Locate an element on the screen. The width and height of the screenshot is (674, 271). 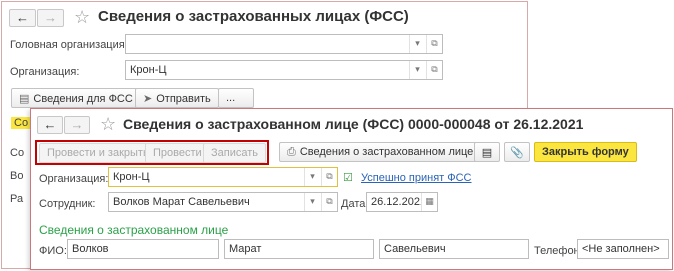
fio-label: ФИО: is located at coordinates (53, 251).